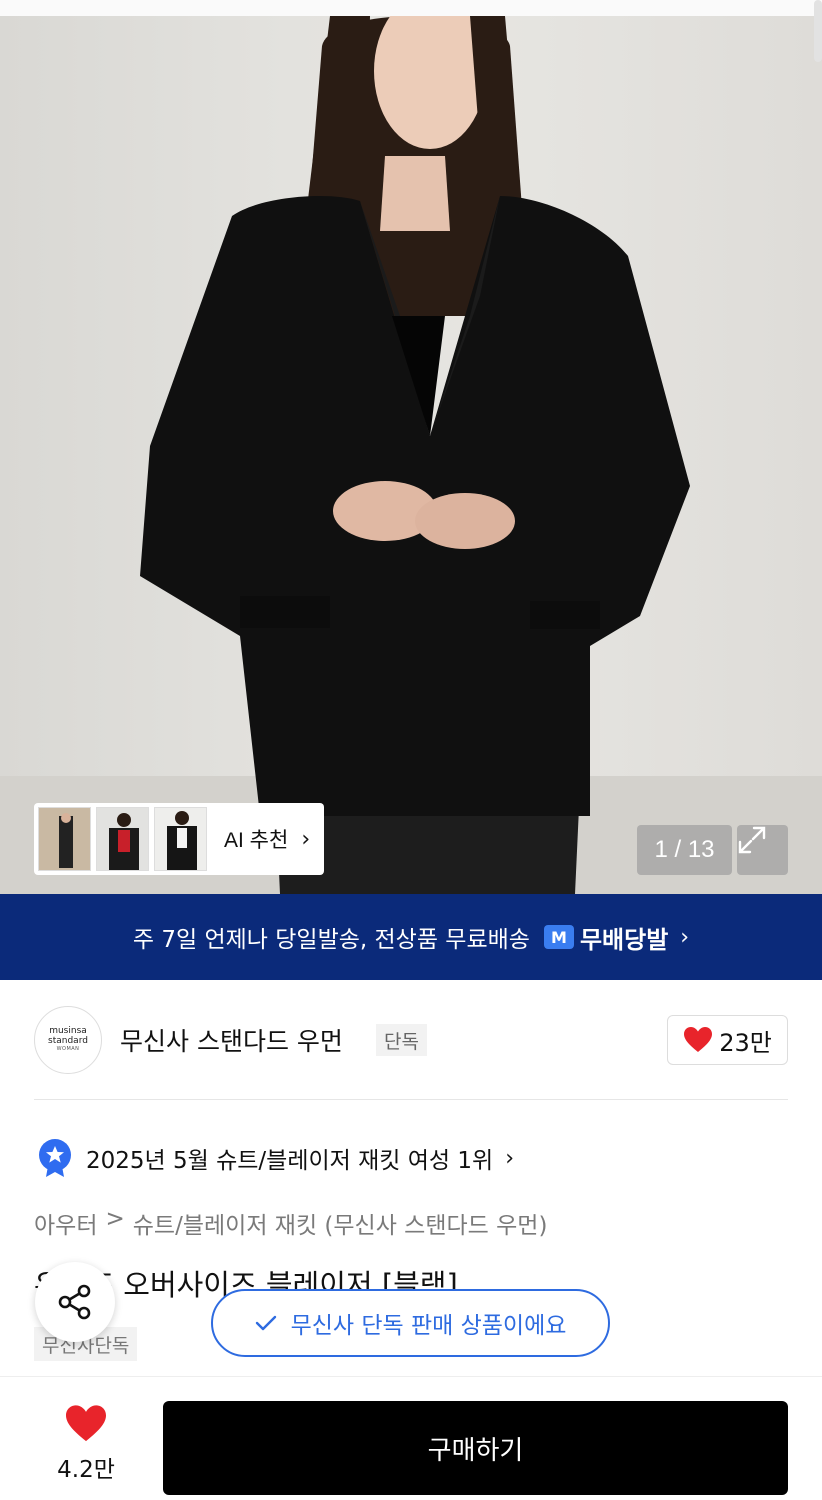 The image size is (822, 1500). Describe the element at coordinates (65, 1223) in the screenshot. I see `breadcrumb-item: 아우터` at that location.